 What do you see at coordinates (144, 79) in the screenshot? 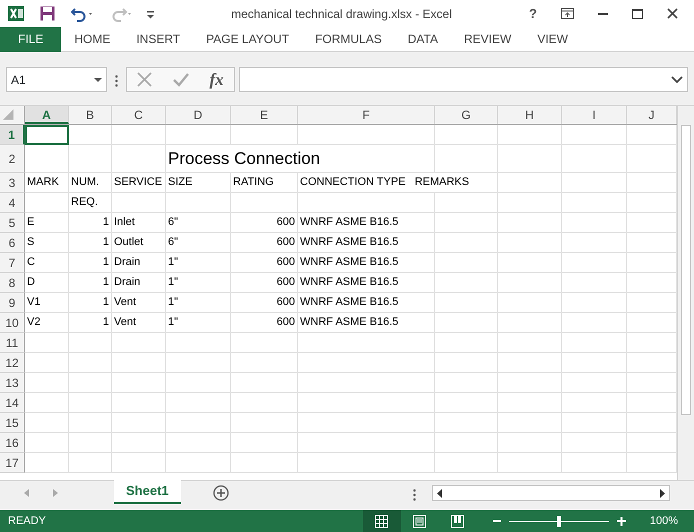
I see `cancel-icon` at bounding box center [144, 79].